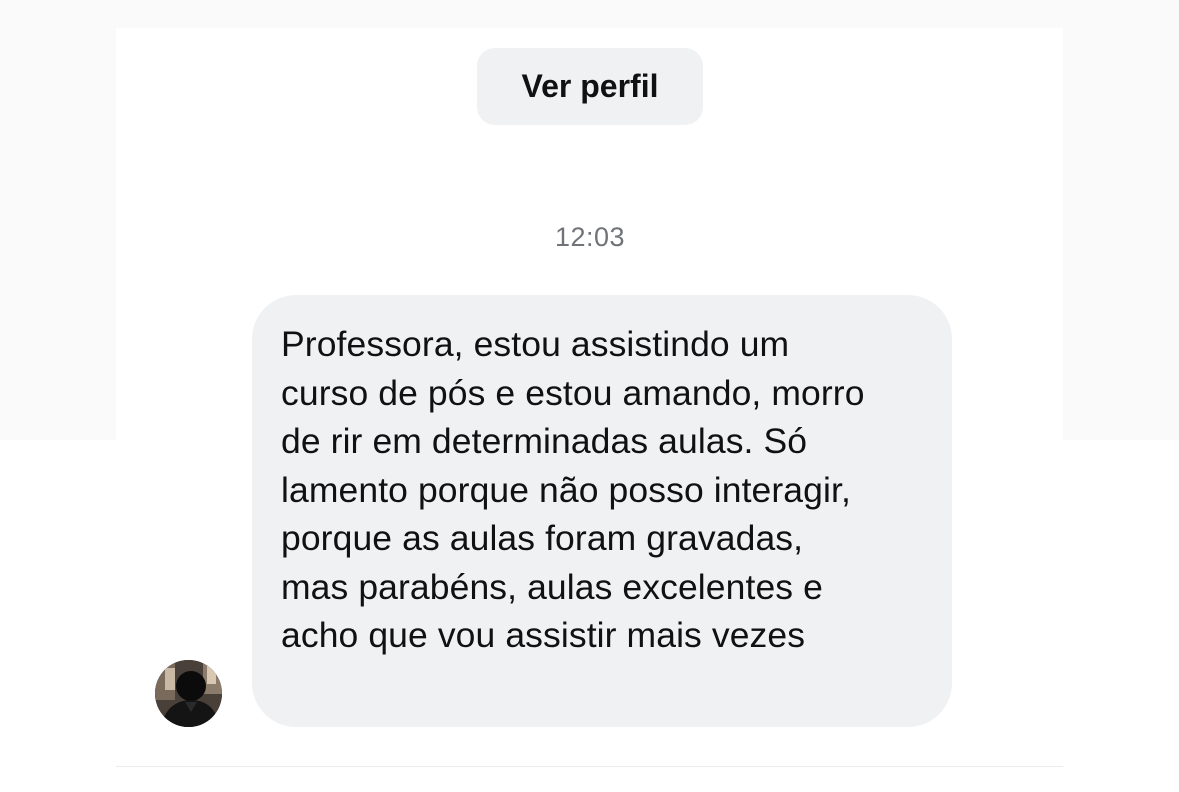 Image resolution: width=1179 pixels, height=792 pixels. What do you see at coordinates (1121, 234) in the screenshot?
I see `outer-background-right` at bounding box center [1121, 234].